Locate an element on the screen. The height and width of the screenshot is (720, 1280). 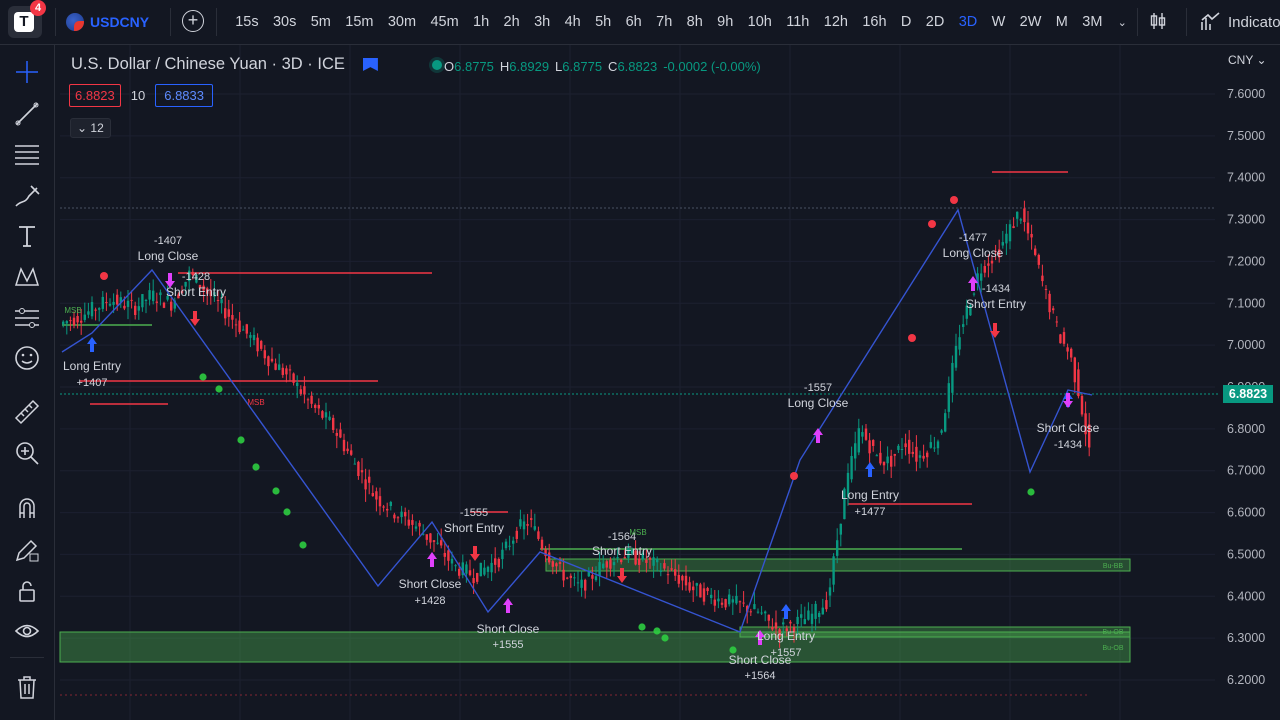
buy-button: 6.8833 is located at coordinates (184, 95).